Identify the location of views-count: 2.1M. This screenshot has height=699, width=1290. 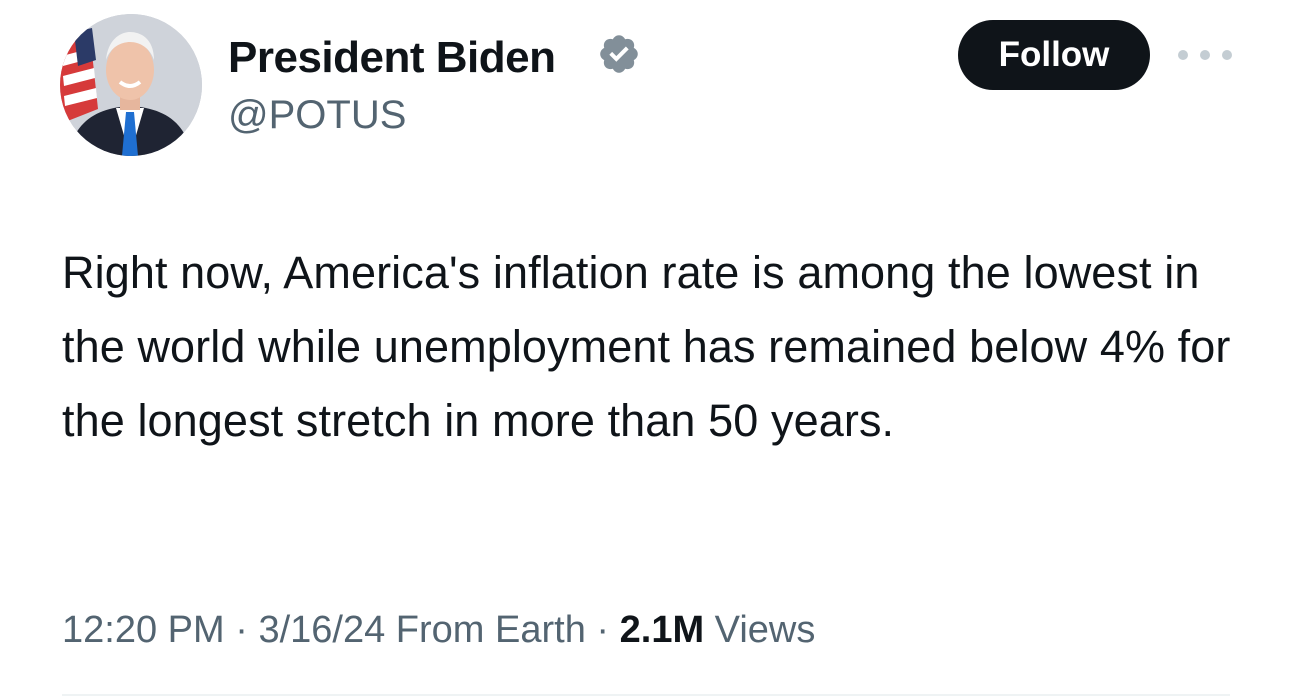
(662, 630).